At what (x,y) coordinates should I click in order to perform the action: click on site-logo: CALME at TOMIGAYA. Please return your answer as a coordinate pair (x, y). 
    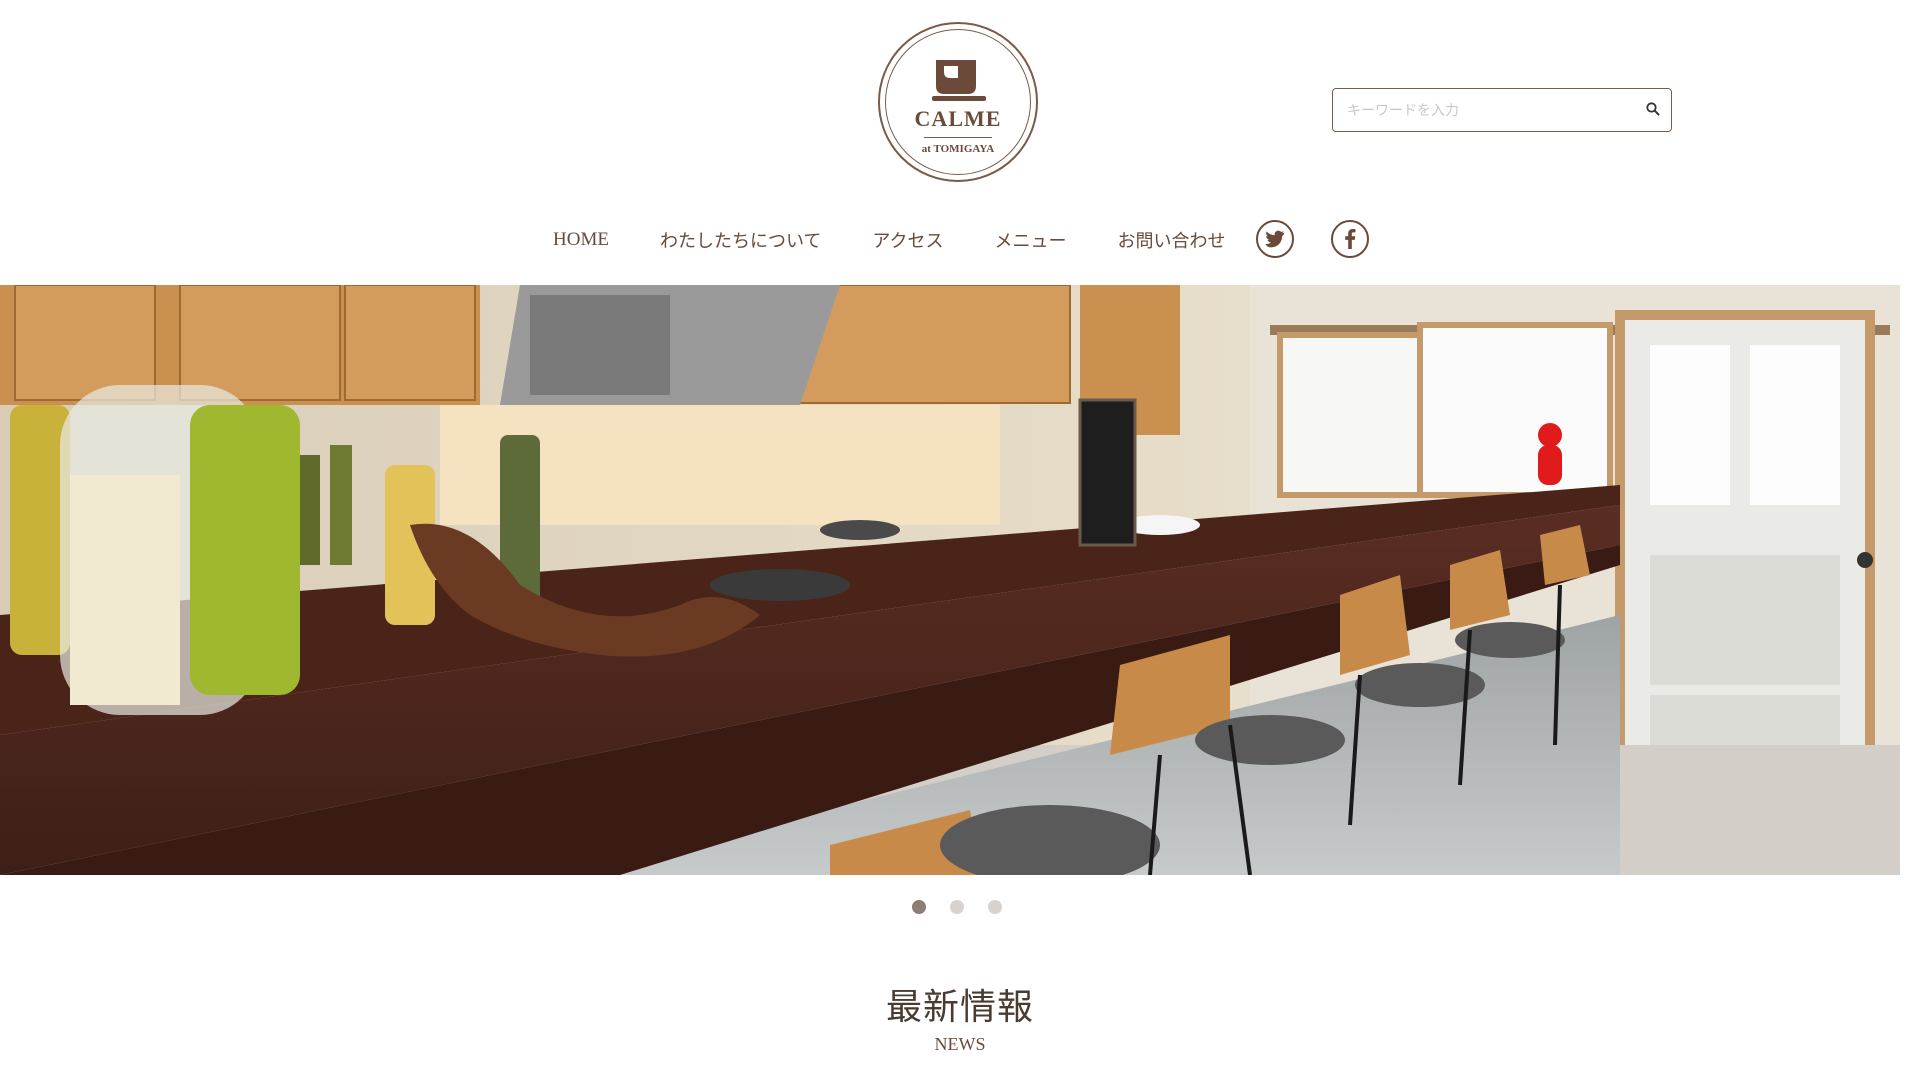
    Looking at the image, I should click on (958, 102).